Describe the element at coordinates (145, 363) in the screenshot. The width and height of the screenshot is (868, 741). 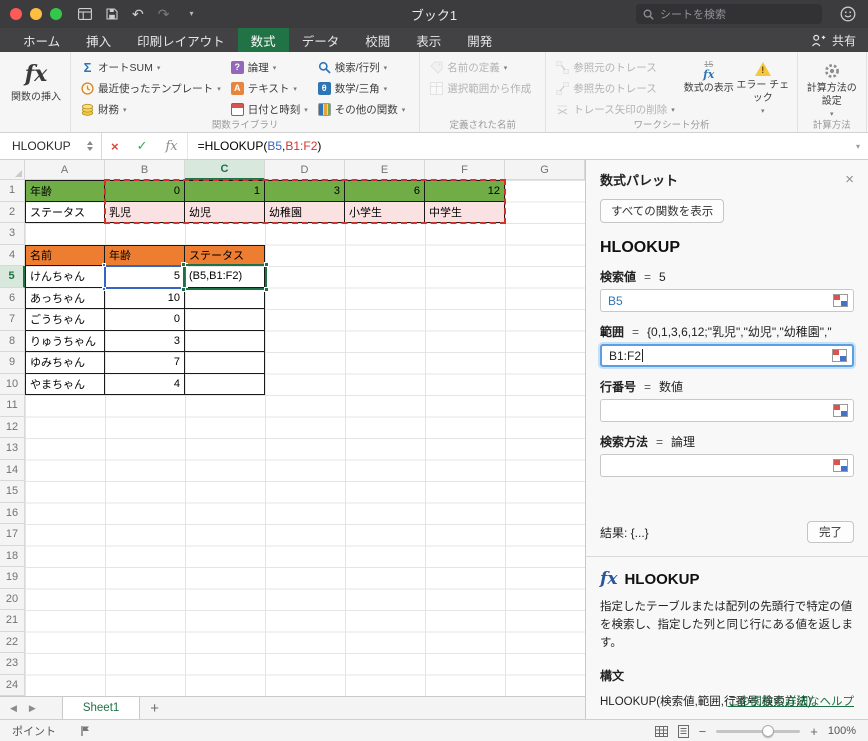
I see `cell-B9: 7` at that location.